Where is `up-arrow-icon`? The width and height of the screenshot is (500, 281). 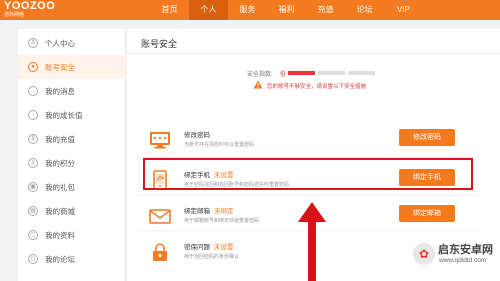 up-arrow-icon is located at coordinates (312, 241).